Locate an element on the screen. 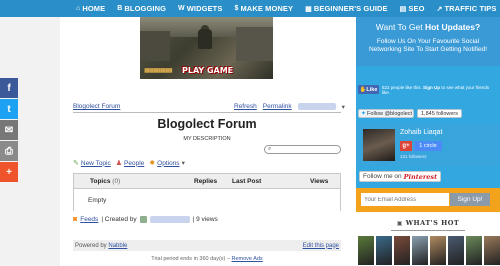 The width and height of the screenshot is (500, 266). rss-icon: ◙ is located at coordinates (75, 219).